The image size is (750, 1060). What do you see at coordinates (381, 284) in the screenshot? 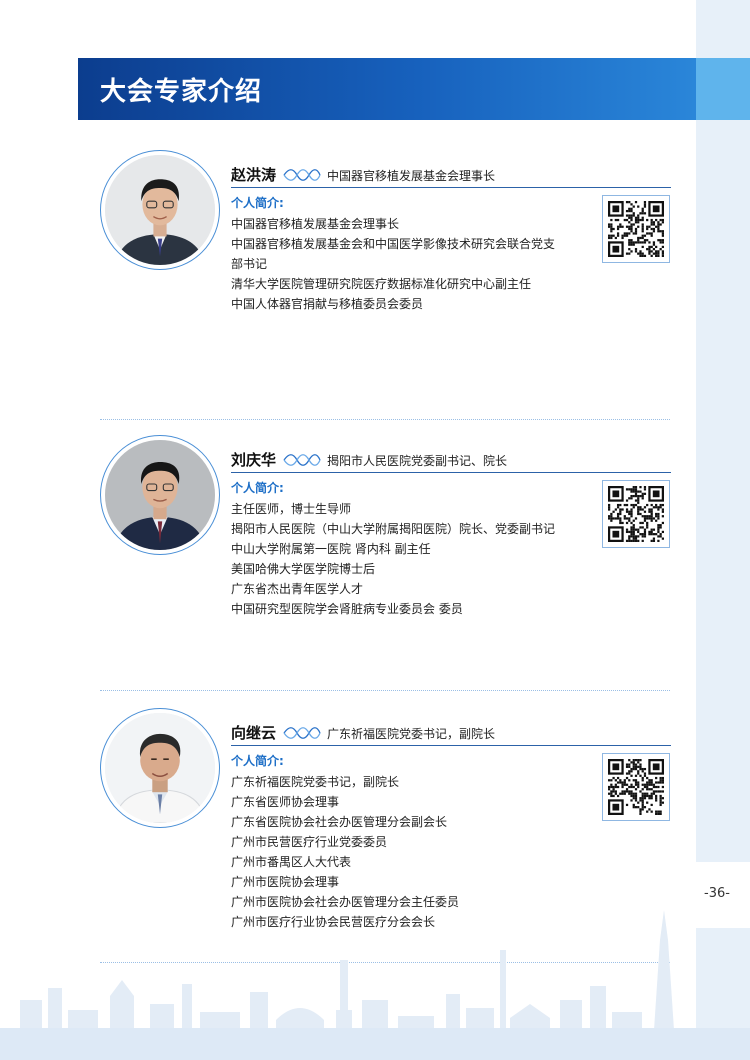
I see `bio-line: 清华大学医院管理研究院医疗数据标准化研究中心副主任` at bounding box center [381, 284].